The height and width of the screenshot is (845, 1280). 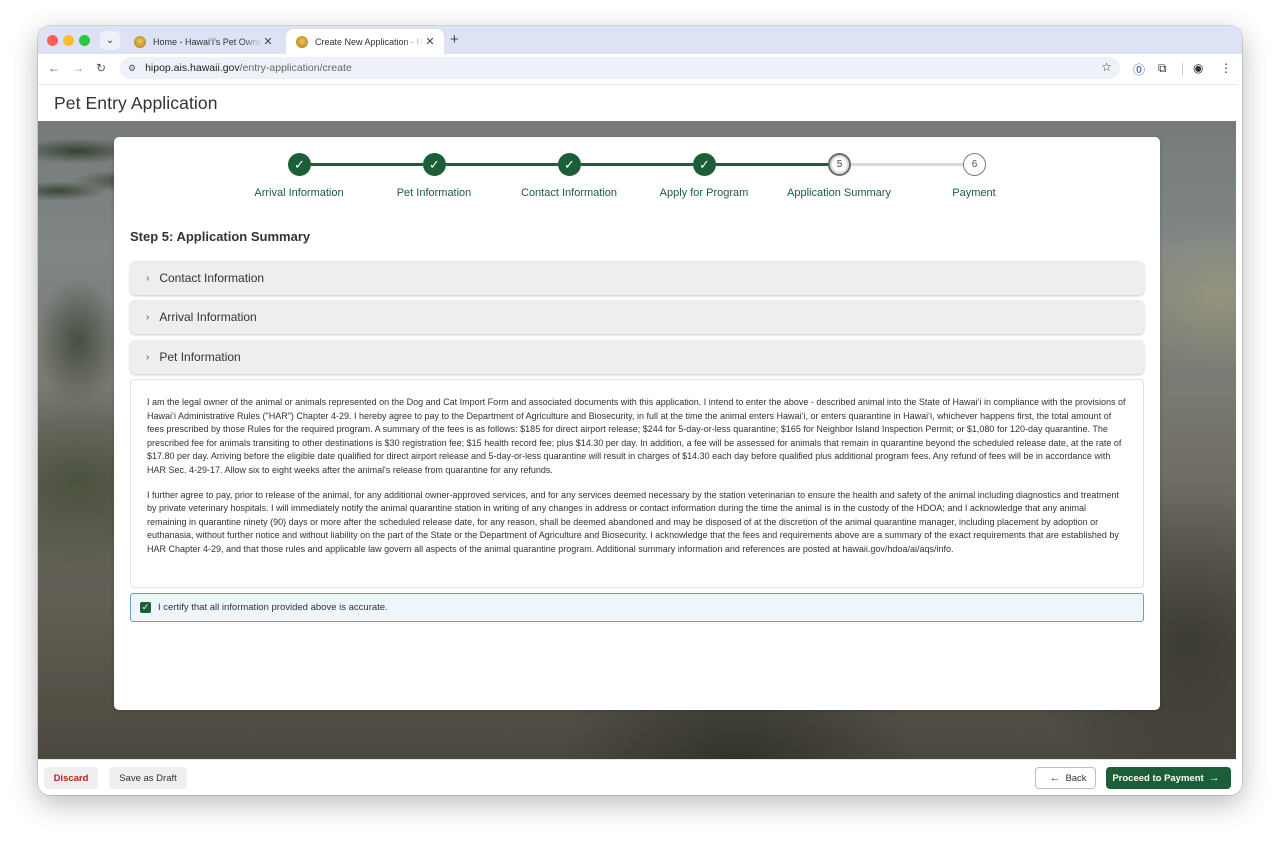 I want to click on accordion-label: Arrival Information, so click(x=208, y=317).